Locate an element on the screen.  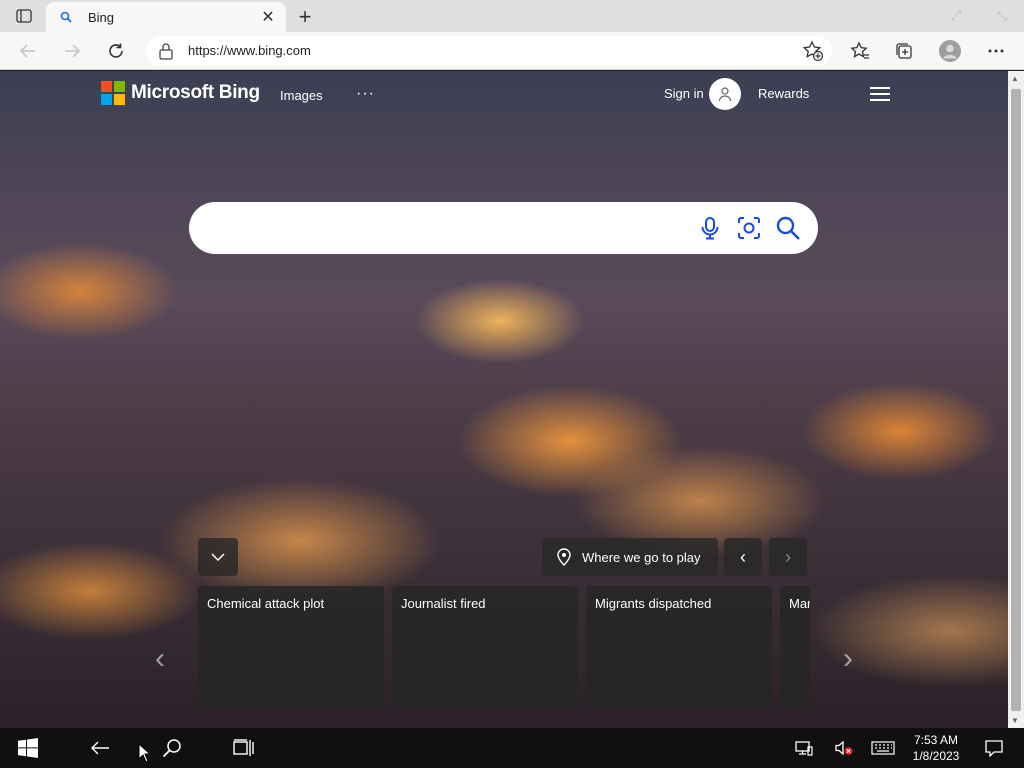
maximize-icon: ⤡ is located at coordinates (1002, 16).